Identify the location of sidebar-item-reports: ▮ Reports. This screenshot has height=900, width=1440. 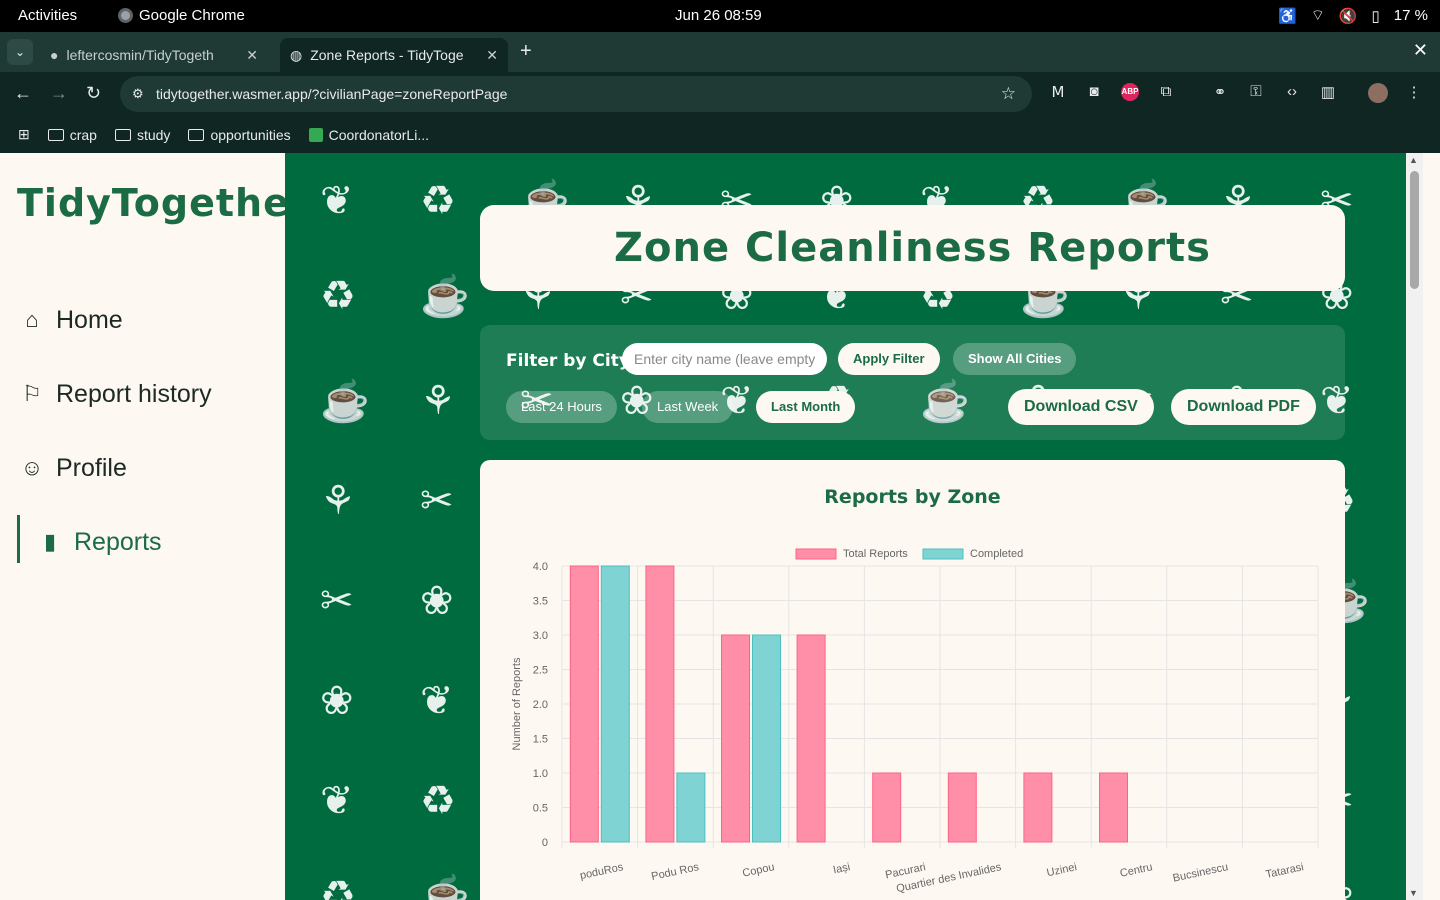
(142, 542).